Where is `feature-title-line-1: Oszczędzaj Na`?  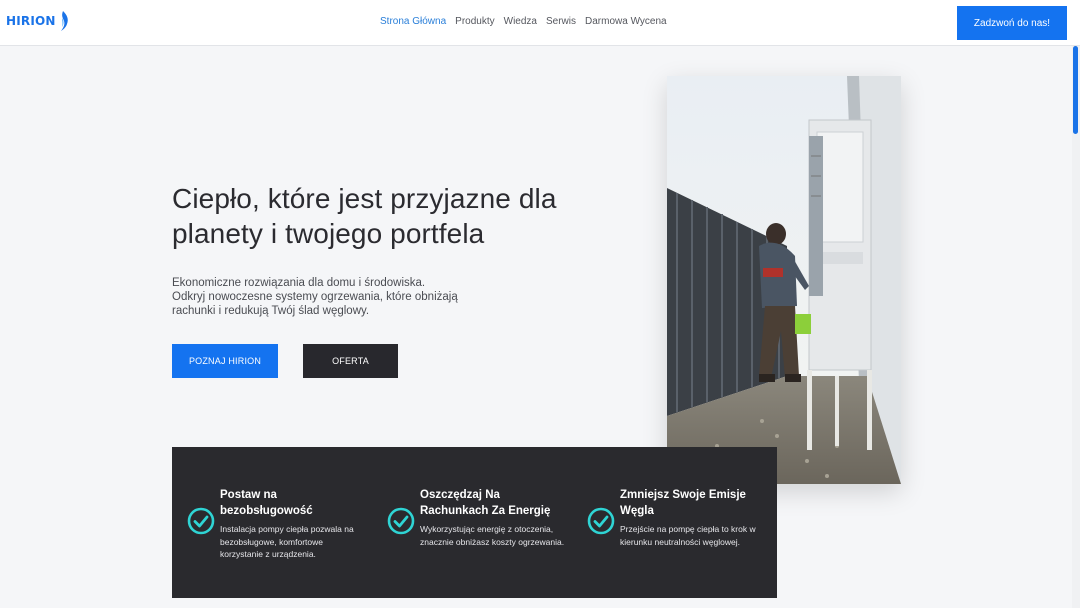
feature-title-line-1: Oszczędzaj Na is located at coordinates (460, 495).